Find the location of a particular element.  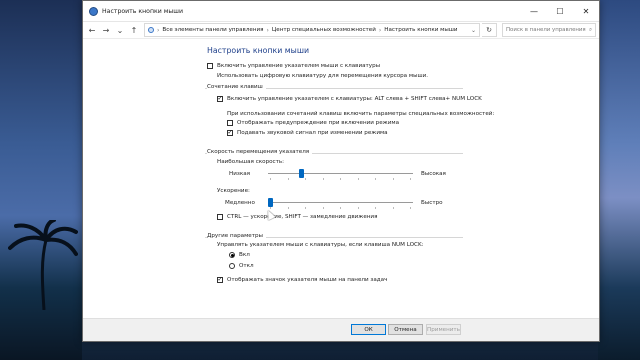

acceleration-slider is located at coordinates (340, 203).